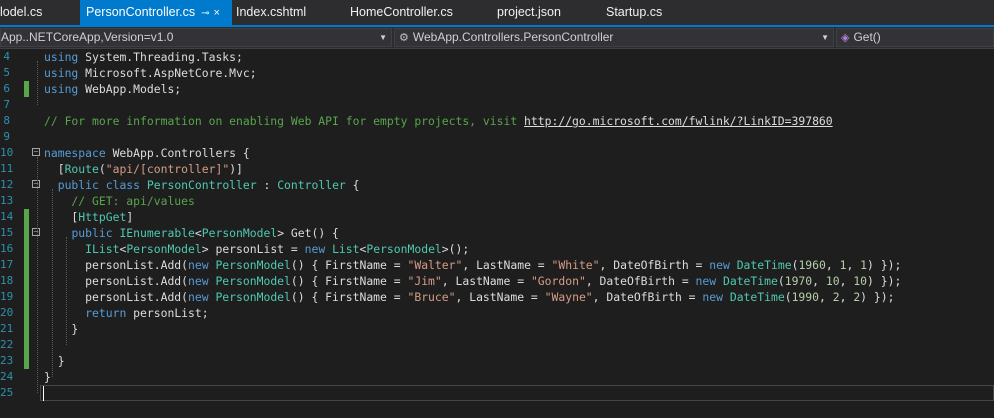 This screenshot has height=418, width=994. Describe the element at coordinates (87, 37) in the screenshot. I see `project-label: App..NETCoreApp,Version=v1.0` at that location.